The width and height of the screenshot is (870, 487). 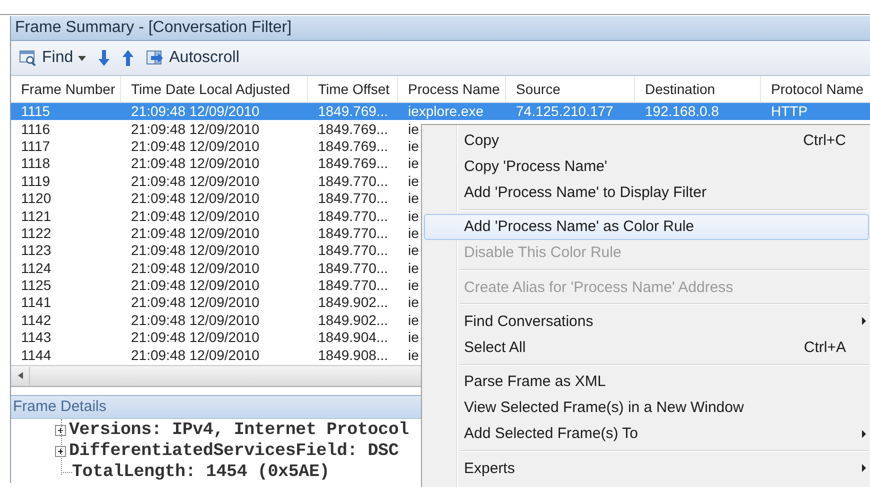 I want to click on table-cell: 1125, so click(x=36, y=285).